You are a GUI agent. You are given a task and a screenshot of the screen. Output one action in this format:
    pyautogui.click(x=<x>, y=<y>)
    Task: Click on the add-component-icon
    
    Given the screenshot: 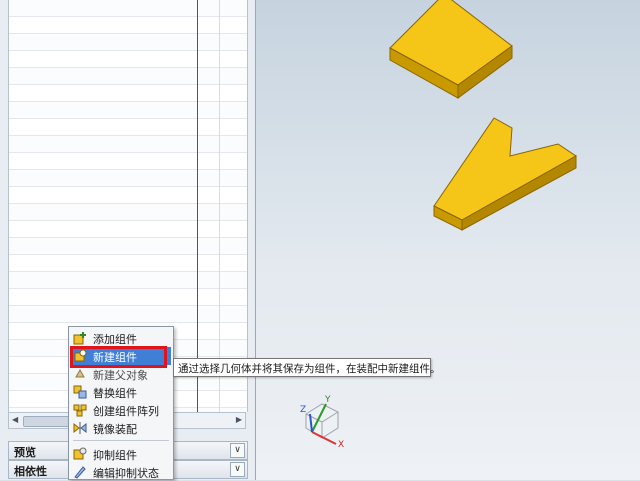 What is the action you would take?
    pyautogui.click(x=79, y=338)
    